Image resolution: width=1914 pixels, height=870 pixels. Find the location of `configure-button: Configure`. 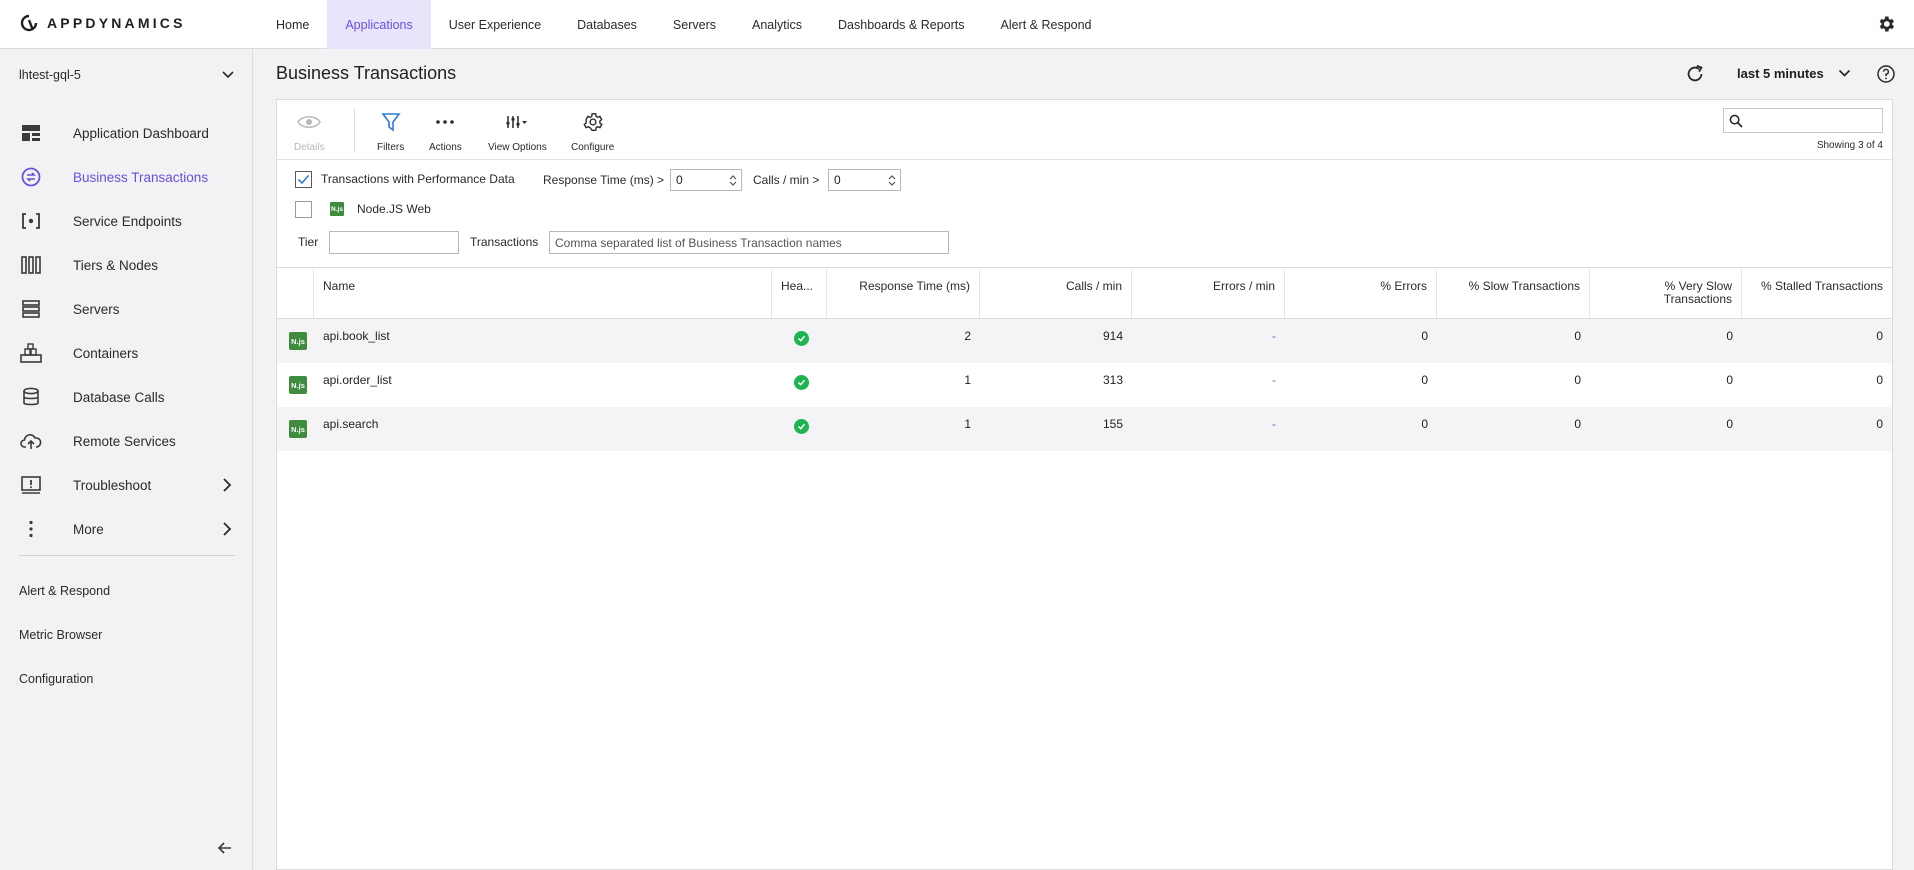

configure-button: Configure is located at coordinates (592, 131).